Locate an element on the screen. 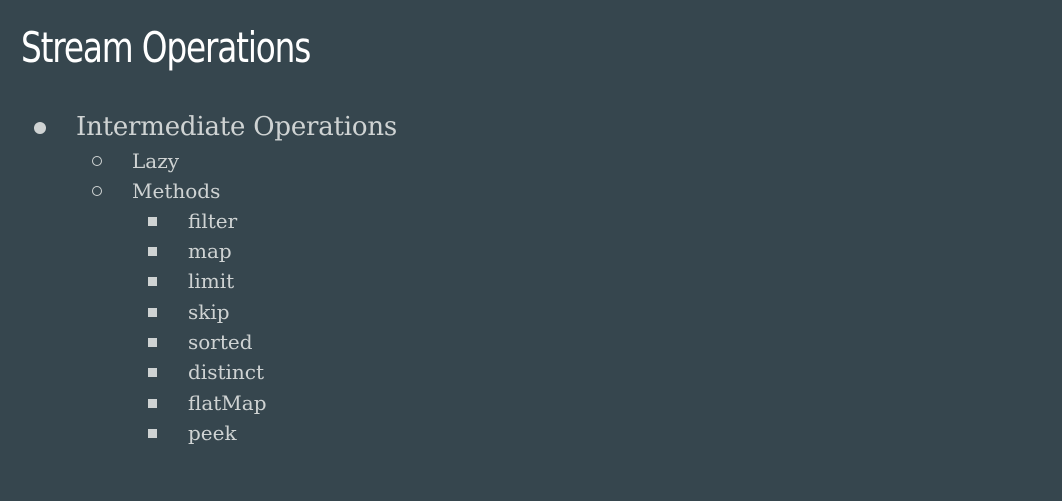 This screenshot has height=501, width=1062. method-item-peek: peek is located at coordinates (212, 433).